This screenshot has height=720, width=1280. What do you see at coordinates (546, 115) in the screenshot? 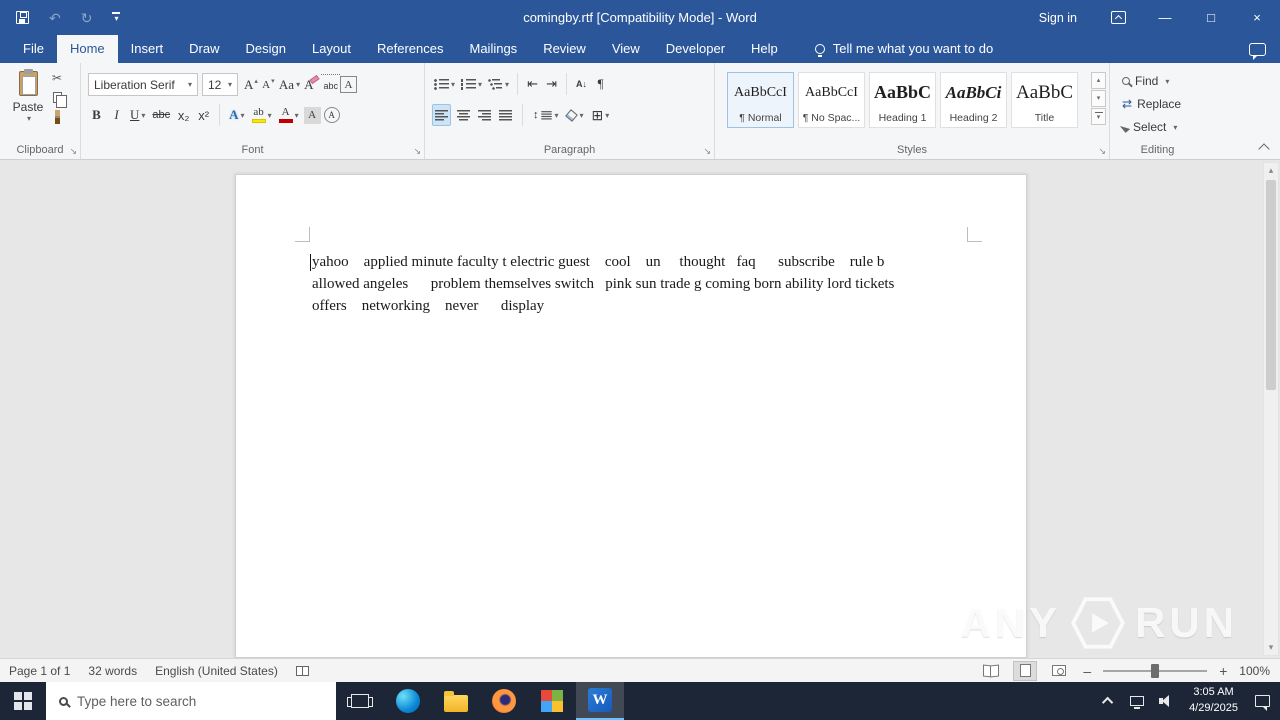
I see `line-spacing-button: ↕ ▾` at bounding box center [546, 115].